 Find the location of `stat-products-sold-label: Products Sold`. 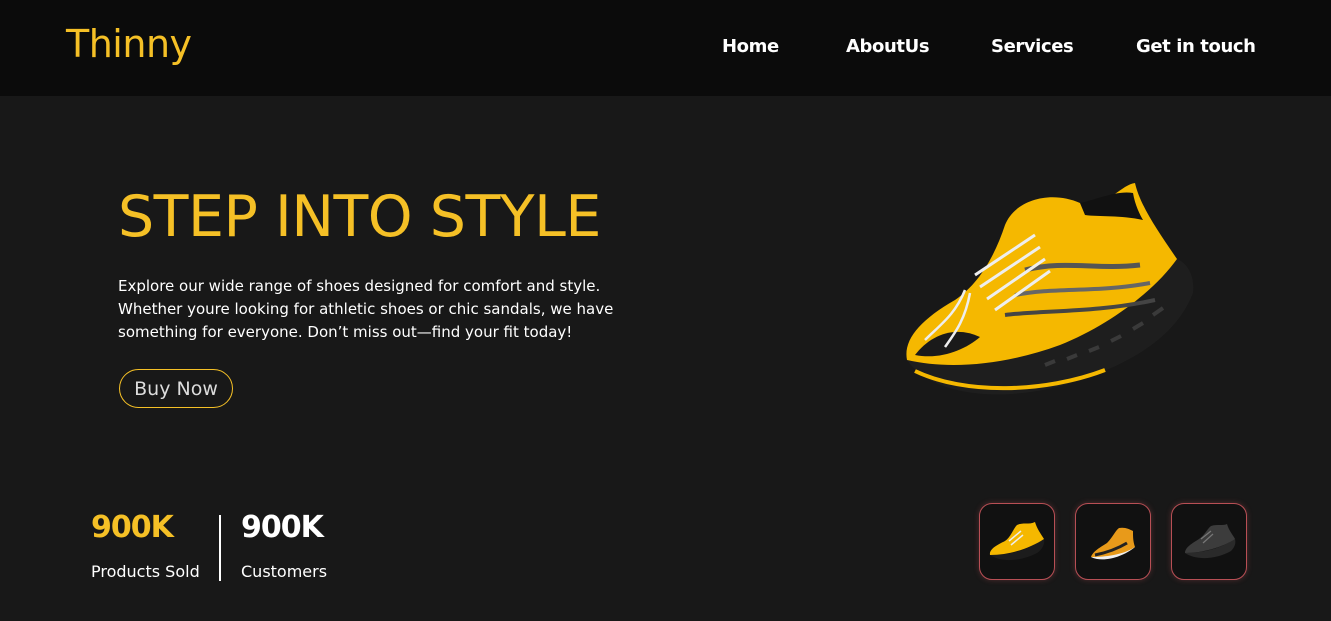

stat-products-sold-label: Products Sold is located at coordinates (145, 571).